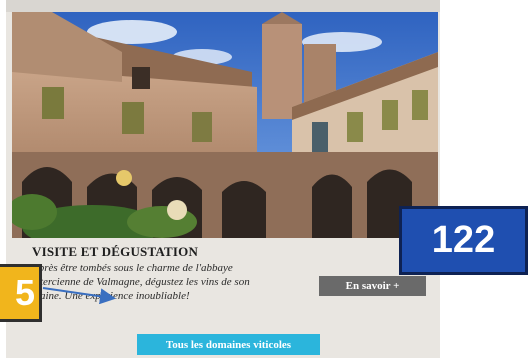  I want to click on card-top-border, so click(223, 6).